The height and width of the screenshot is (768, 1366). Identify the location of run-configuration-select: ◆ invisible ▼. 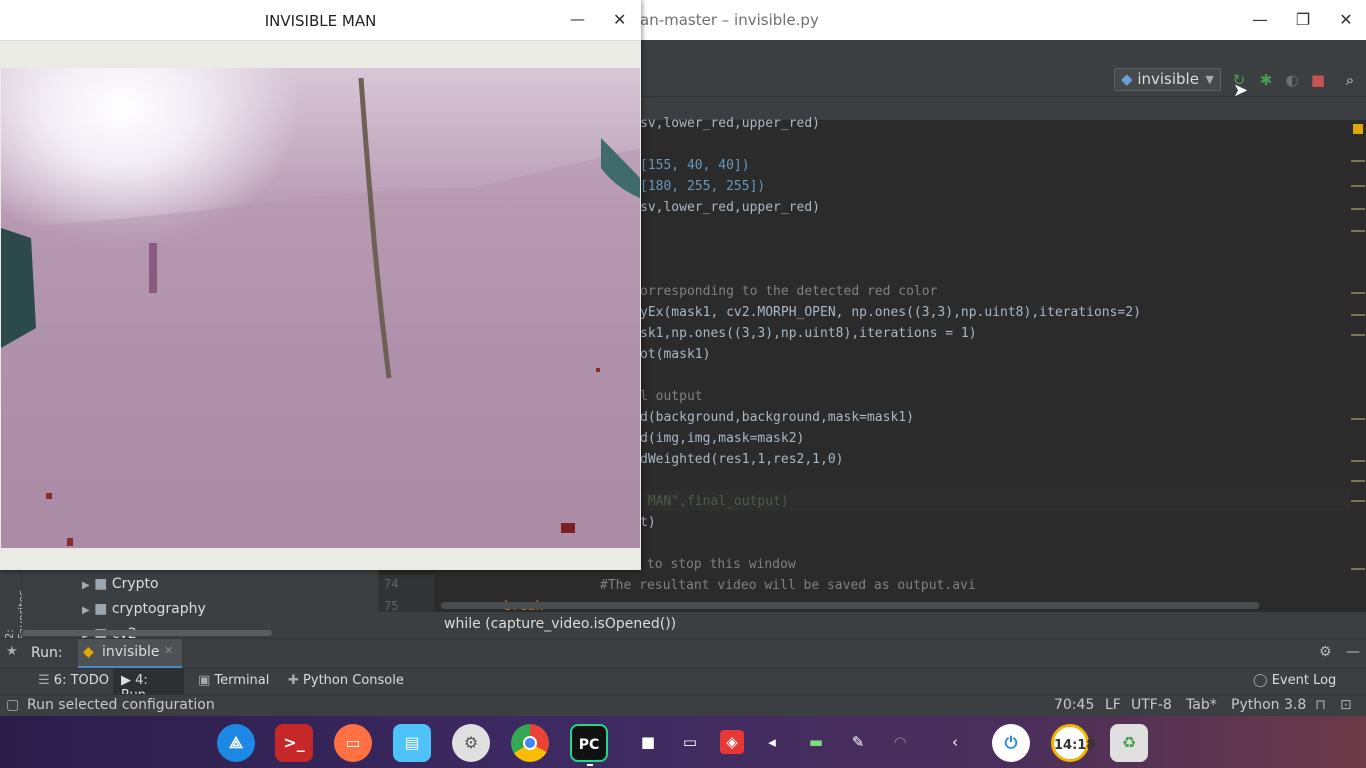
(1167, 79).